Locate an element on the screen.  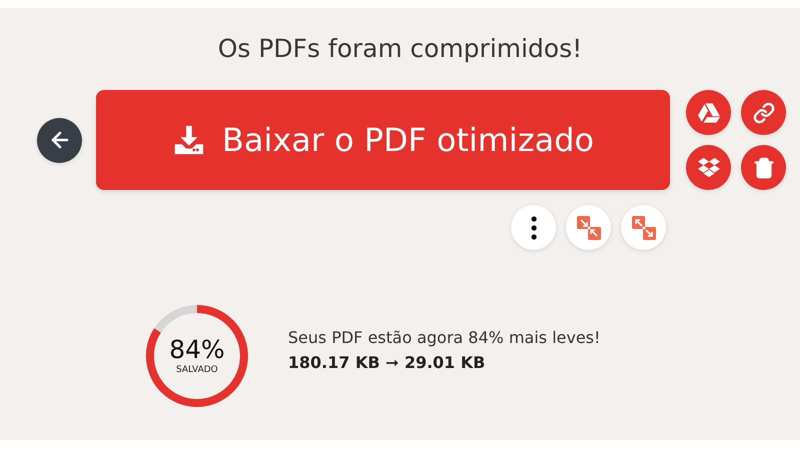
page-title: Os PDFs foram comprimidos! is located at coordinates (400, 48).